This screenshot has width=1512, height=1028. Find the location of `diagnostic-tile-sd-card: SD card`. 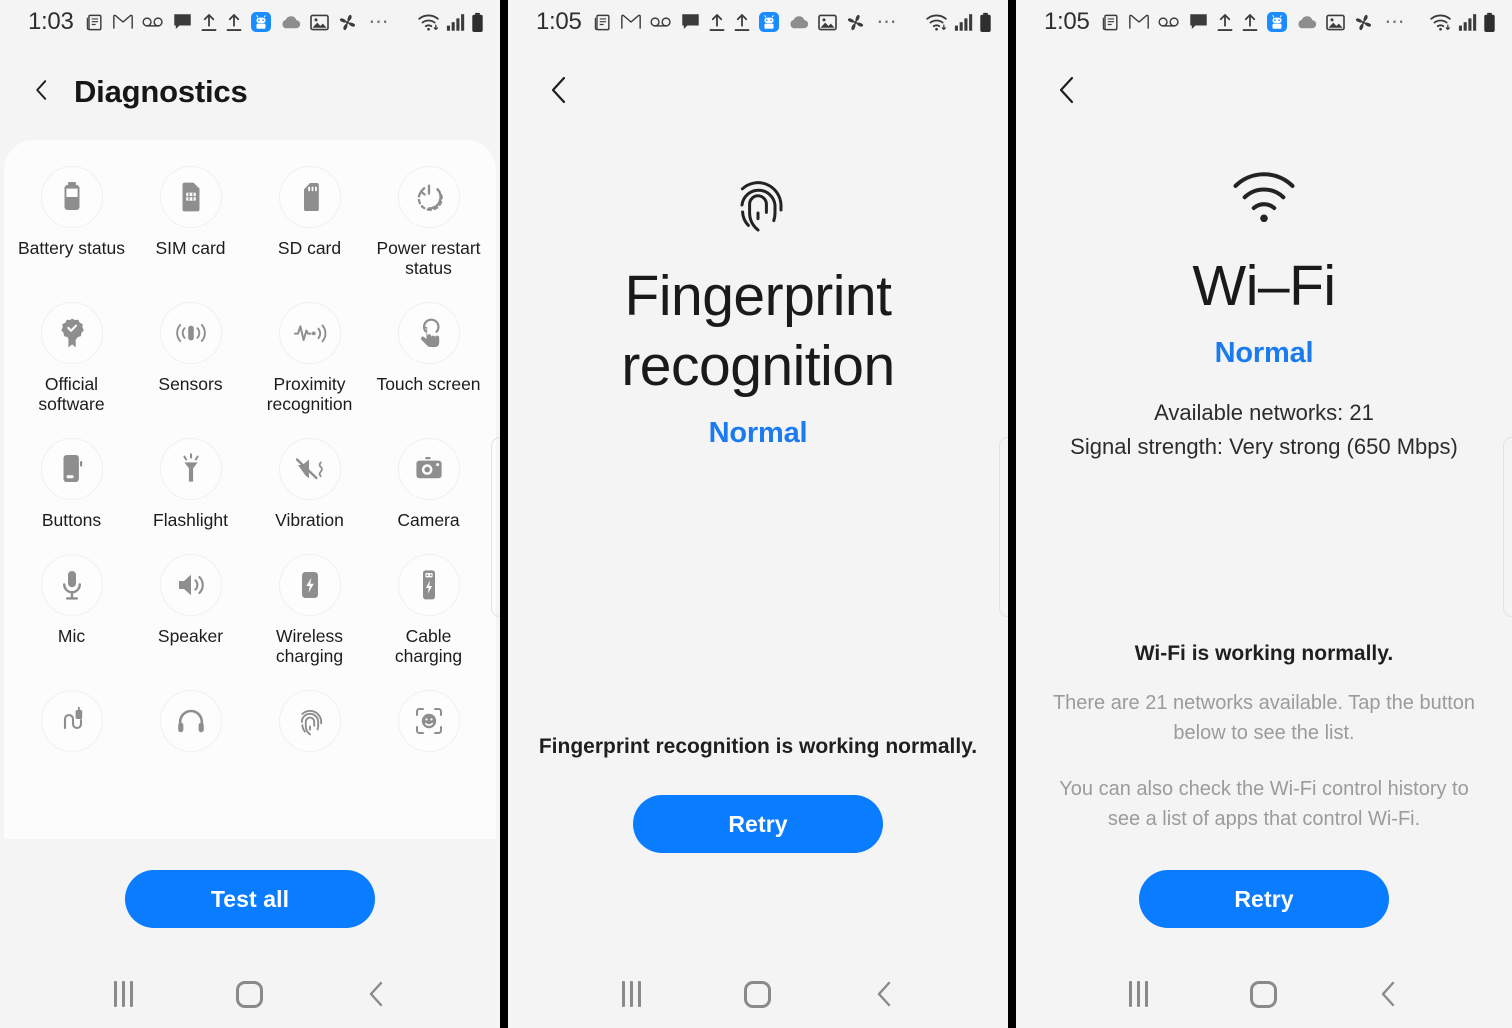

diagnostic-tile-sd-card: SD card is located at coordinates (309, 222).